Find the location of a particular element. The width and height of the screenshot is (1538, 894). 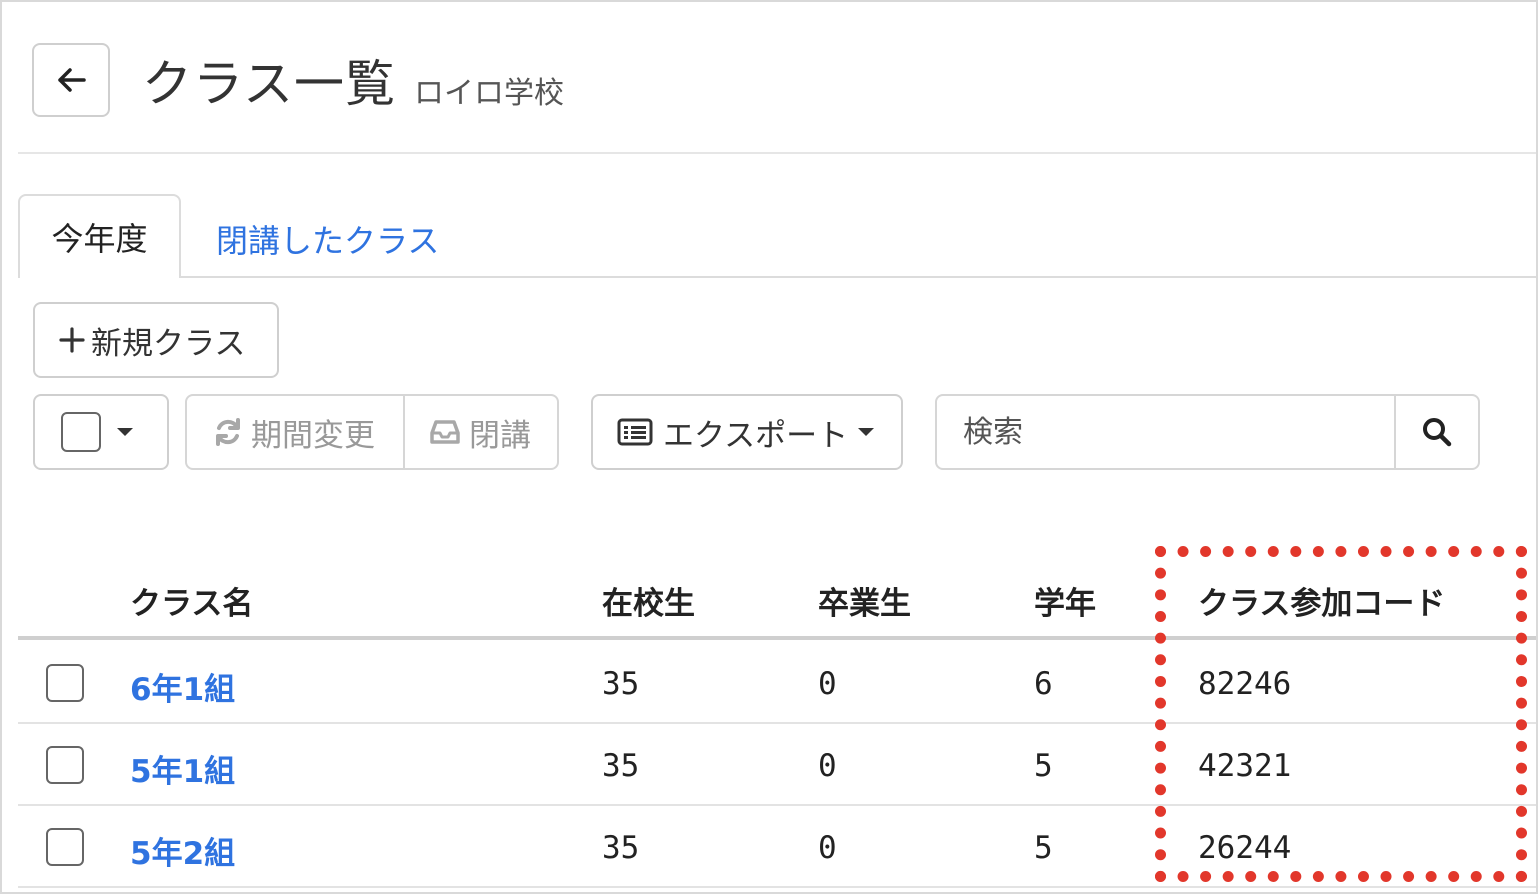

export-dropdown: エクスポート is located at coordinates (747, 432).